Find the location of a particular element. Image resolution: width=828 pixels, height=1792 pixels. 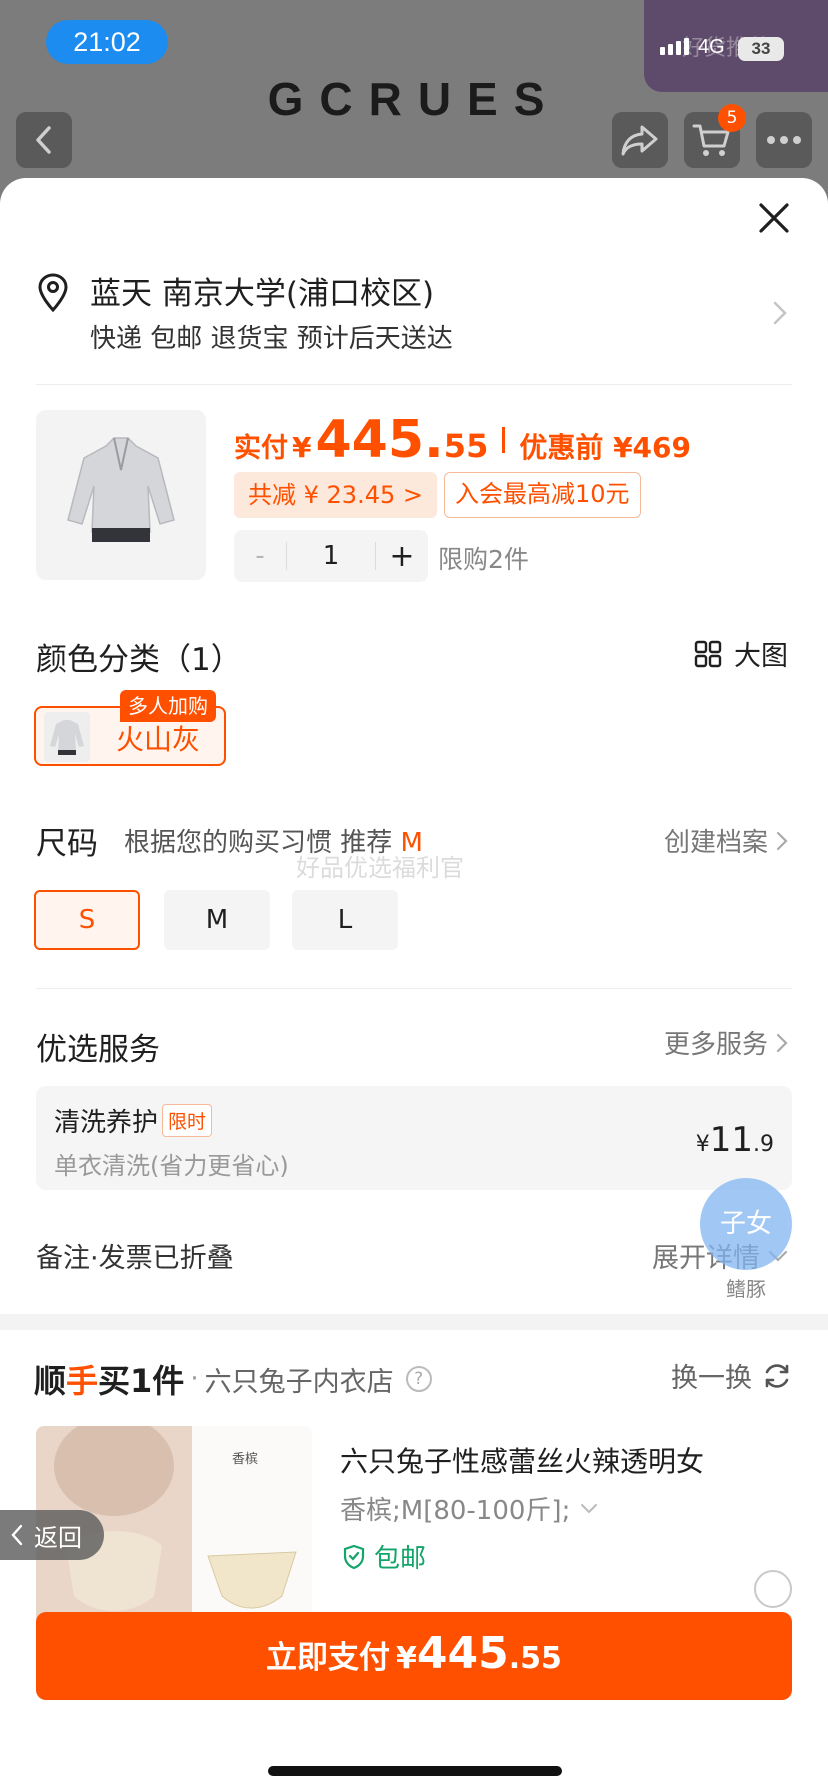

addon-logo: 顺手买1件 is located at coordinates (109, 1381).